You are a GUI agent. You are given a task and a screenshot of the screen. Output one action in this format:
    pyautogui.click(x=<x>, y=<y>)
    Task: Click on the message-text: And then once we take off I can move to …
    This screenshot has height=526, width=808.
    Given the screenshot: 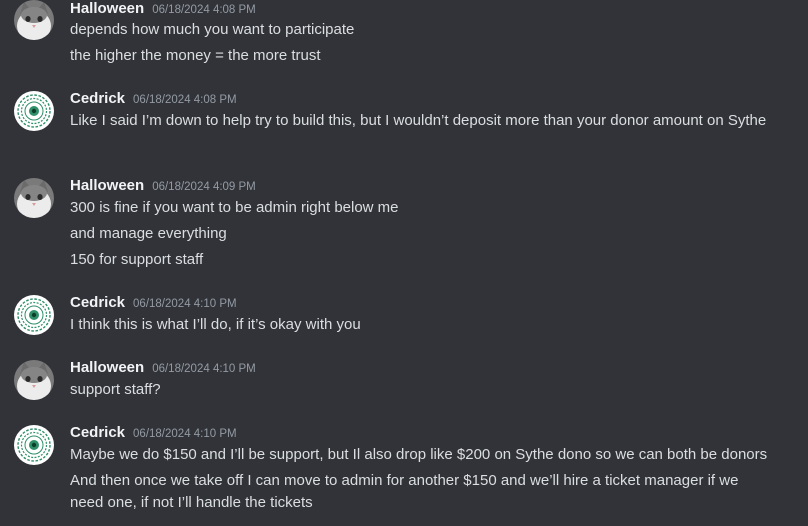 What is the action you would take?
    pyautogui.click(x=404, y=491)
    